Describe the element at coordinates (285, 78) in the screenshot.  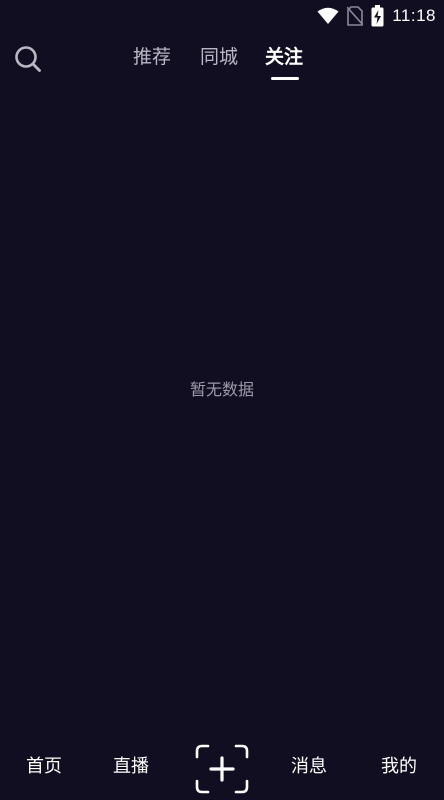
I see `active-tab-indicator` at that location.